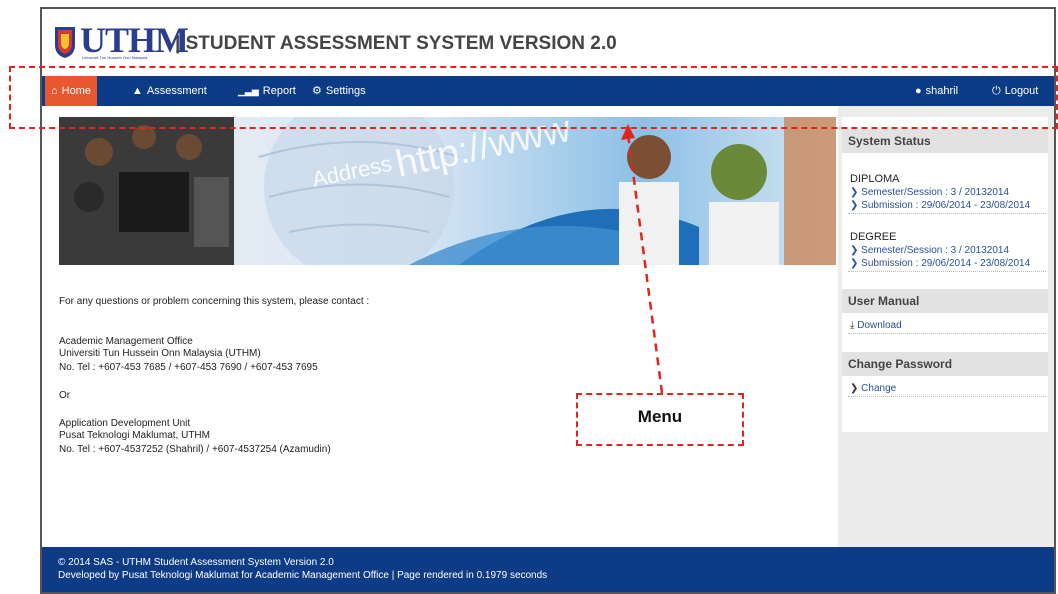 The height and width of the screenshot is (594, 1058). Describe the element at coordinates (533, 97) in the screenshot. I see `menu-highlight-box` at that location.